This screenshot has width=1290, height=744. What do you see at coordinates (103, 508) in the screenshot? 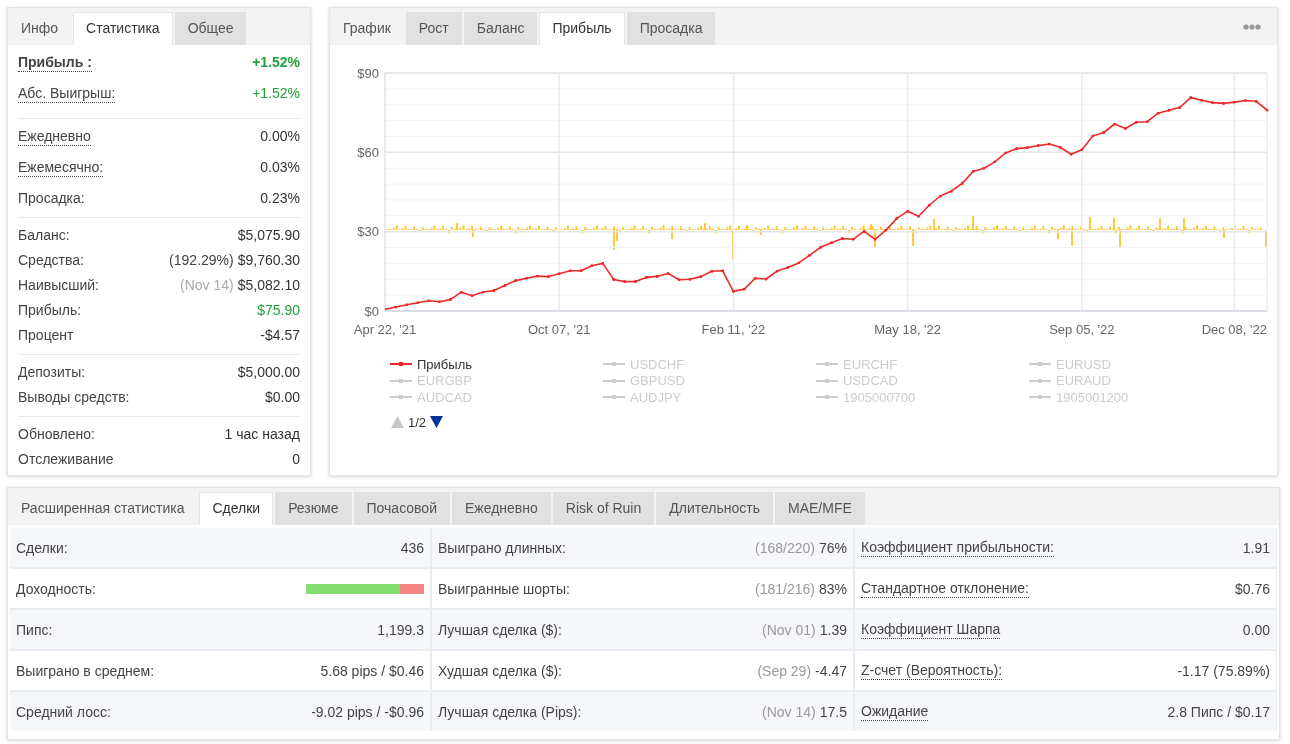
I see `tab: Расширенная статистика` at bounding box center [103, 508].